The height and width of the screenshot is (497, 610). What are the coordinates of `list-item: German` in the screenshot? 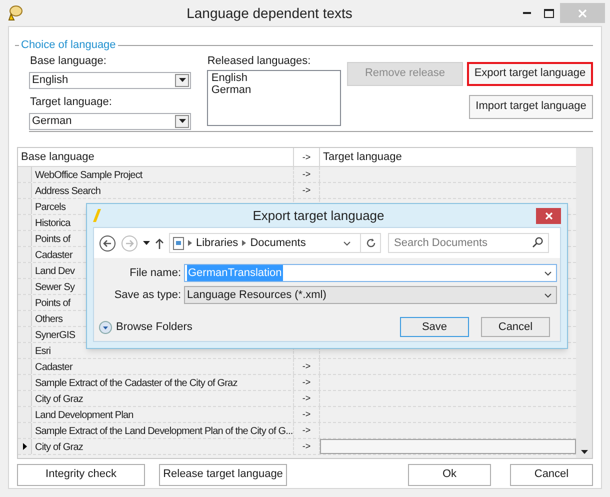 It's located at (274, 90).